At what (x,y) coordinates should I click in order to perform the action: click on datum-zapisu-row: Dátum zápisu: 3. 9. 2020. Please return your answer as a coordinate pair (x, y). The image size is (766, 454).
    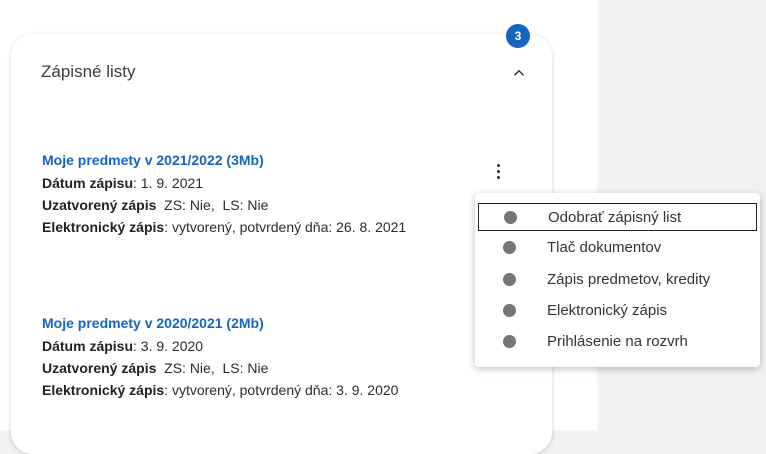
    Looking at the image, I should click on (252, 346).